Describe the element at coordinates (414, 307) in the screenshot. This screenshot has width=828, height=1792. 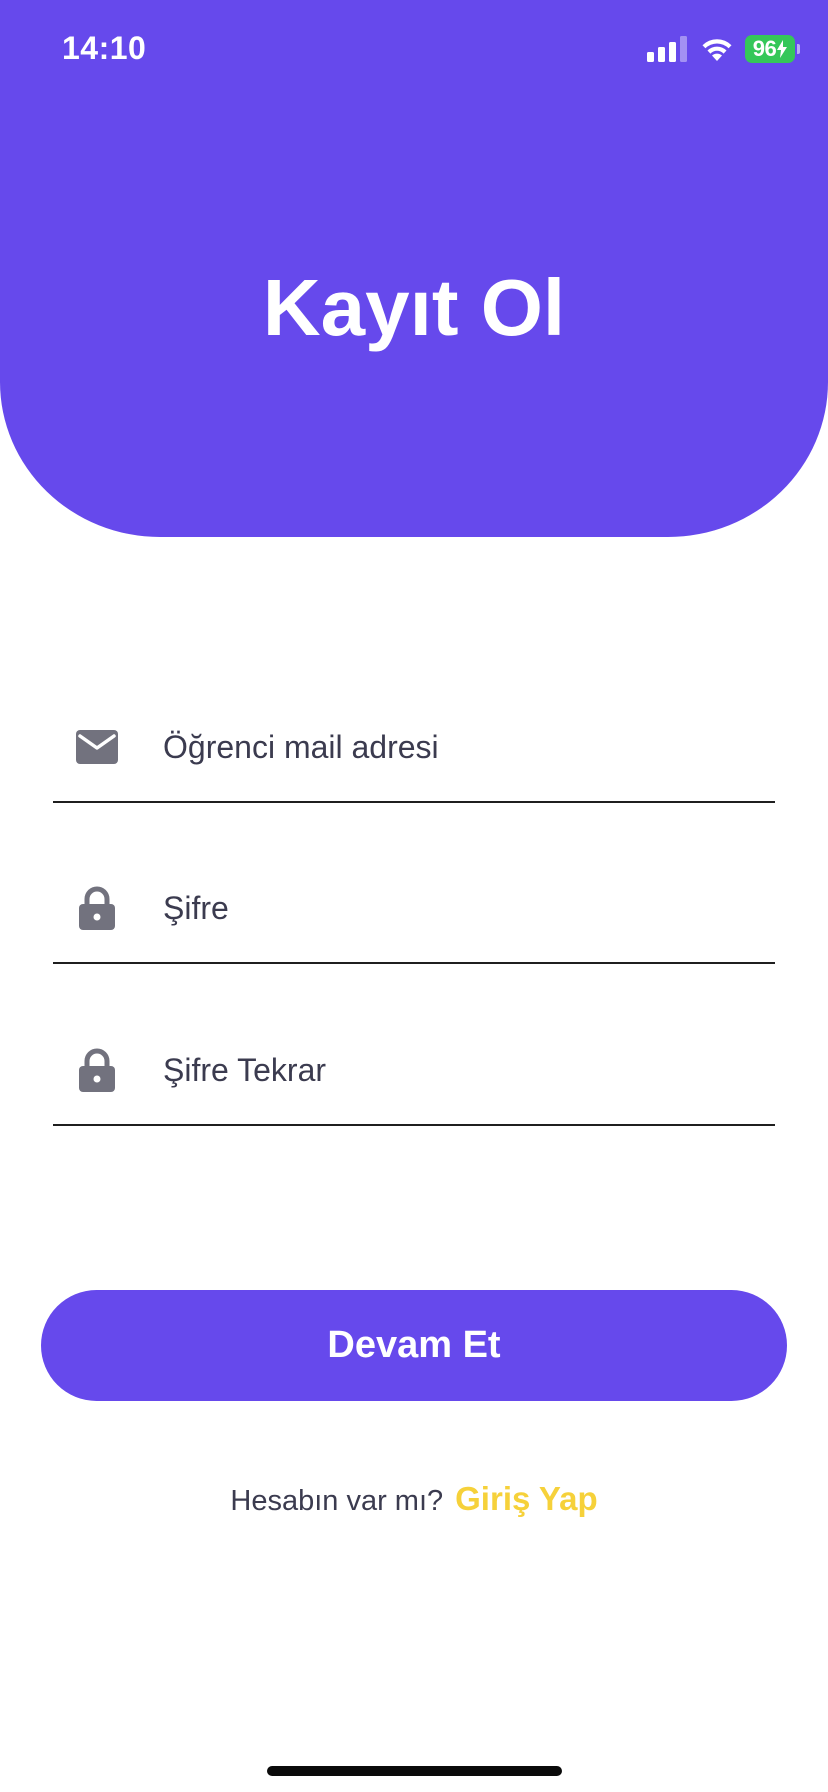
I see `page-title: Kayıt Ol` at that location.